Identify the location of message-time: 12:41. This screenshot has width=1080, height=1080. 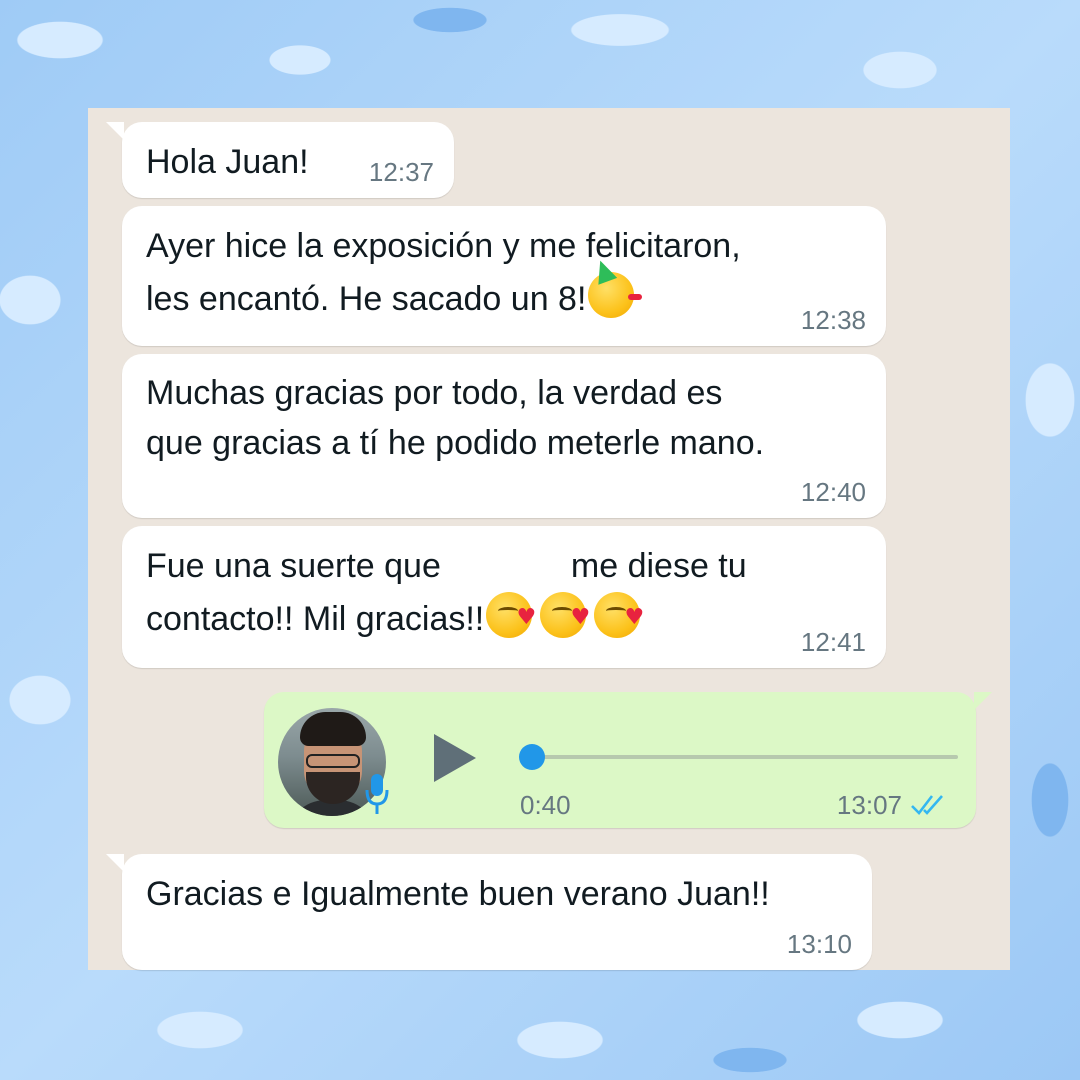
(833, 642).